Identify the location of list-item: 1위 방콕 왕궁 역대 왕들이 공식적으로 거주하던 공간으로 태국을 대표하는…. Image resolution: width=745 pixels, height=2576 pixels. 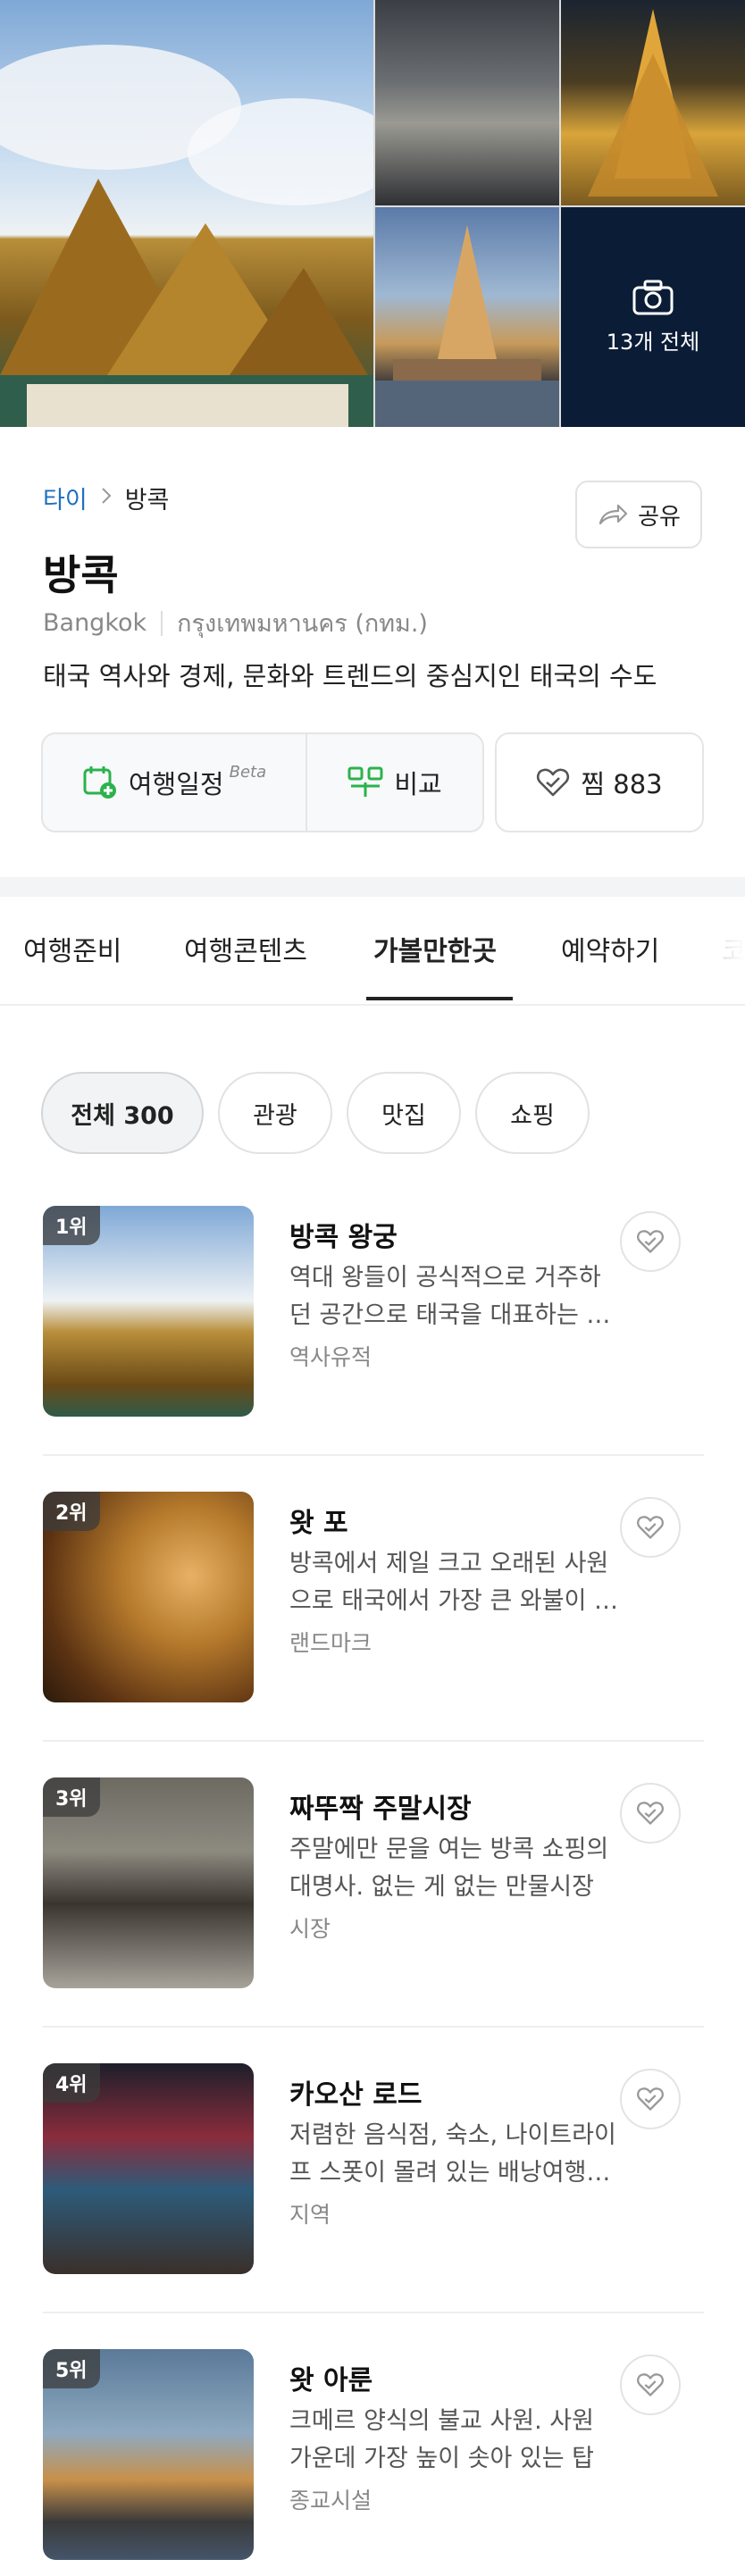
(373, 1313).